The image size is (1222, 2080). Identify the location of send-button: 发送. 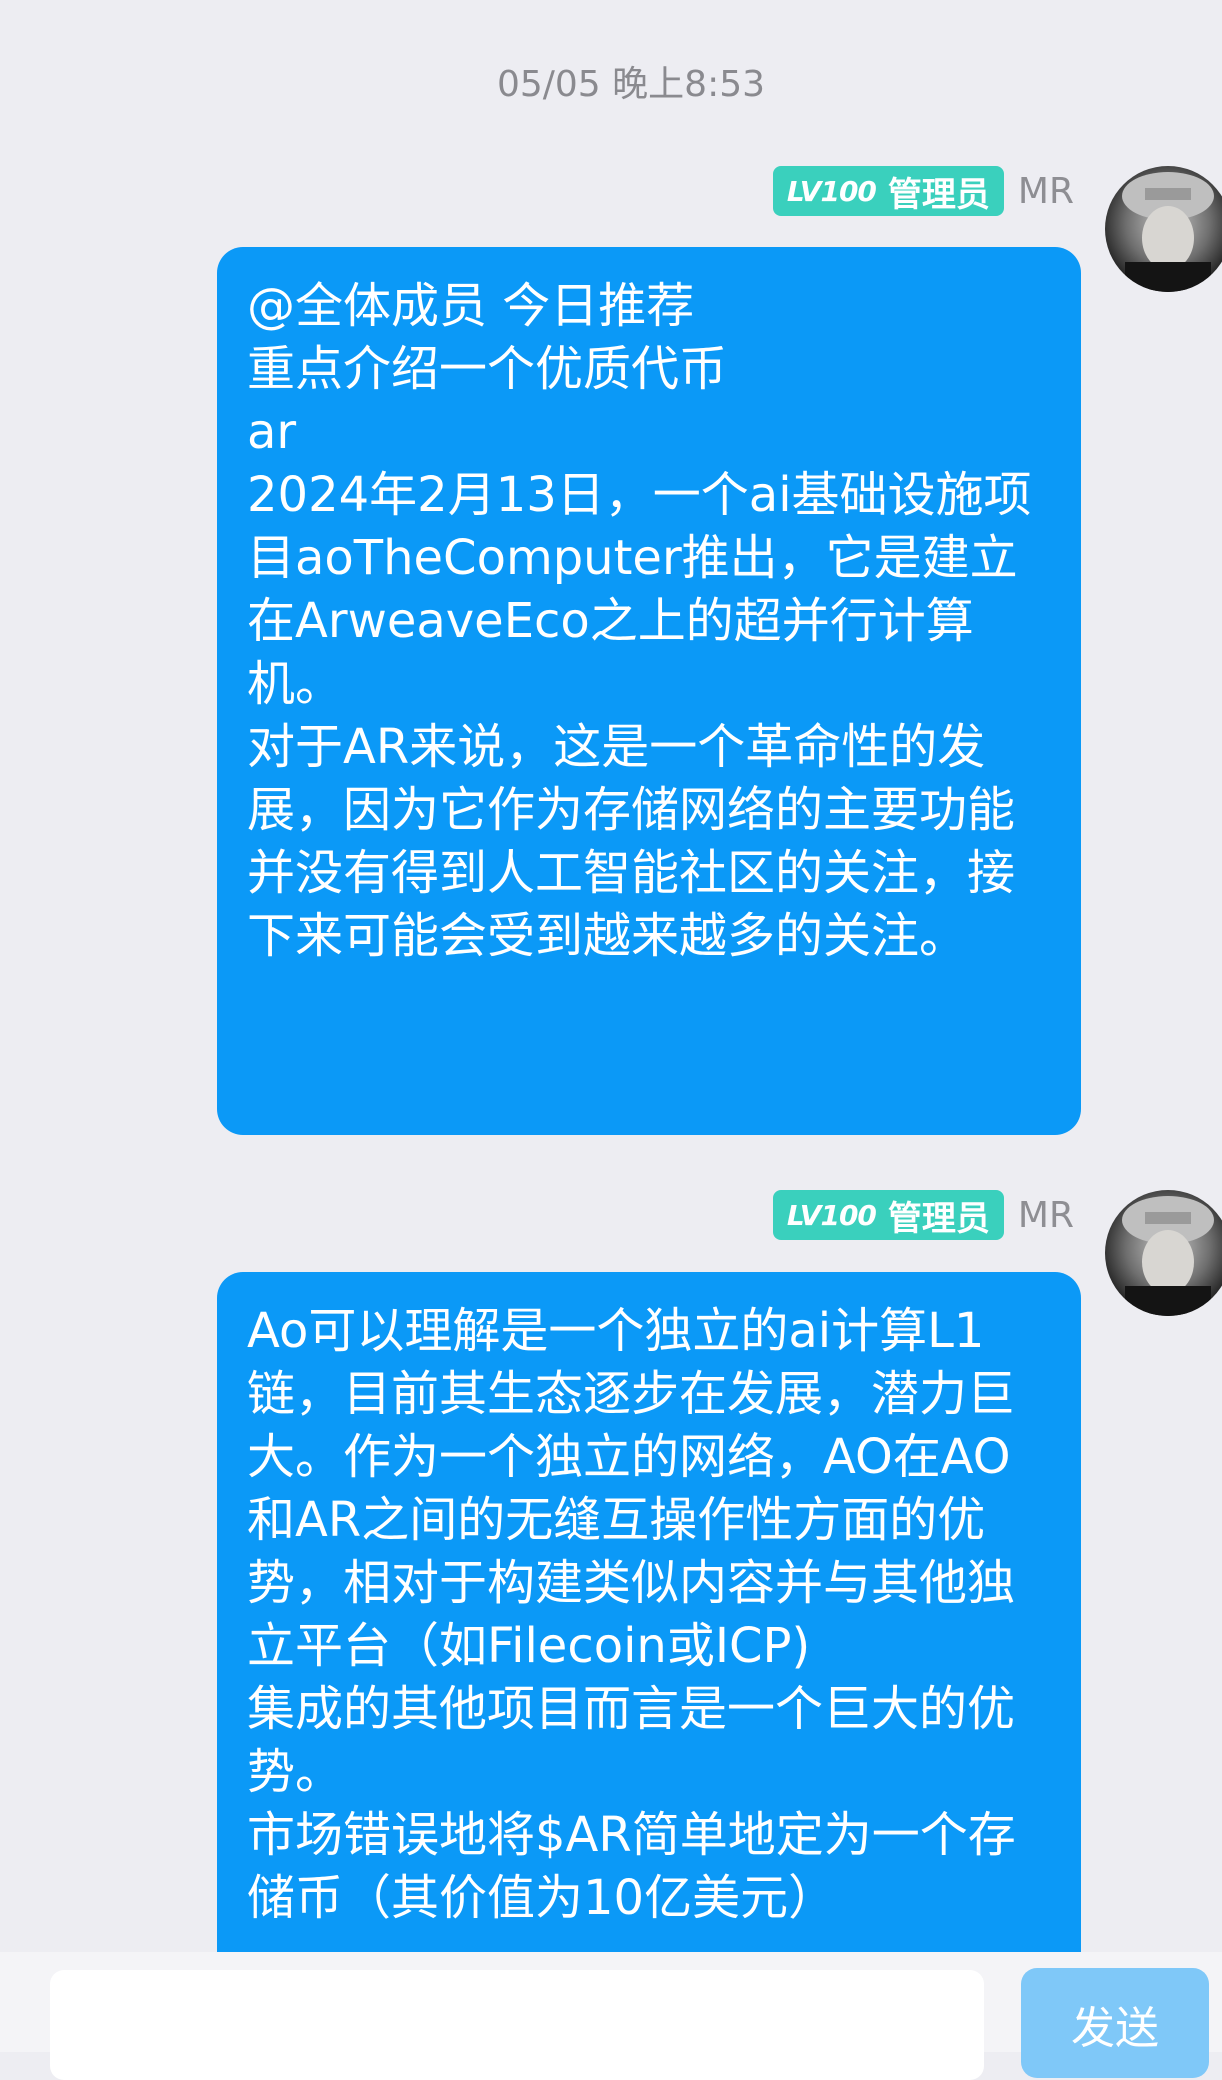
(1115, 2023).